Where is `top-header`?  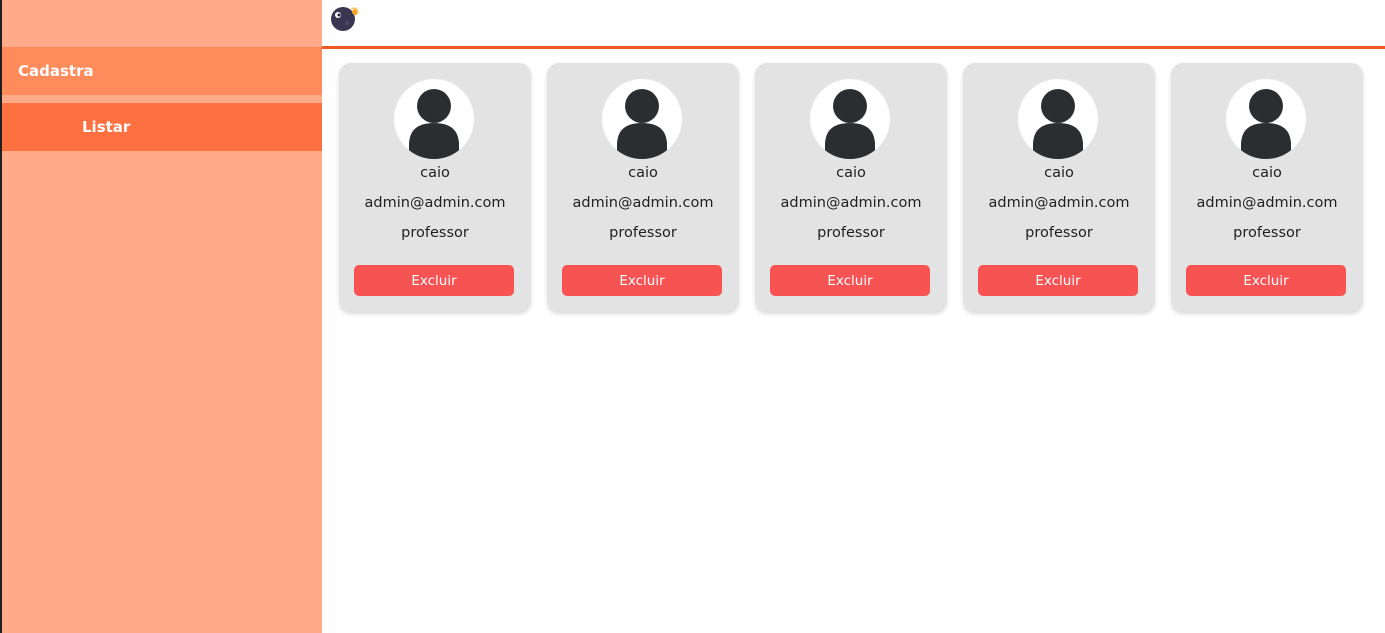
top-header is located at coordinates (853, 24).